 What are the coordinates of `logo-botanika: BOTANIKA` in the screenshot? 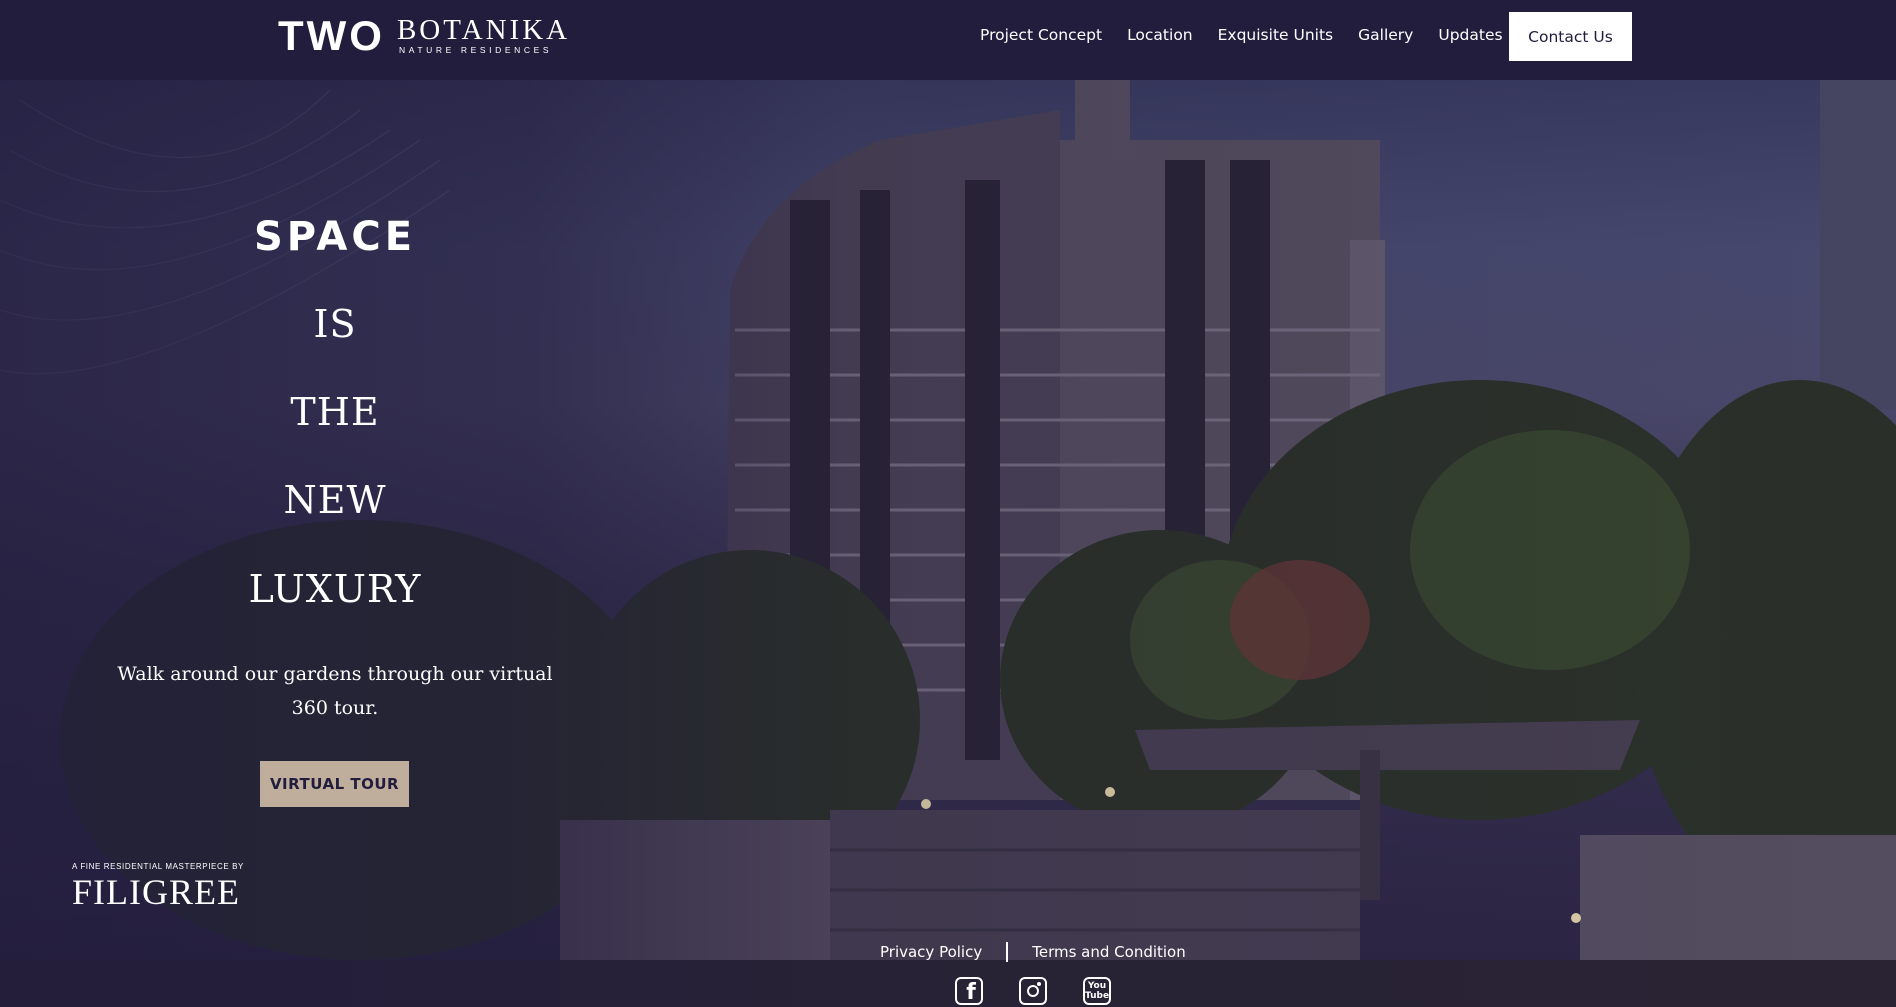 It's located at (483, 30).